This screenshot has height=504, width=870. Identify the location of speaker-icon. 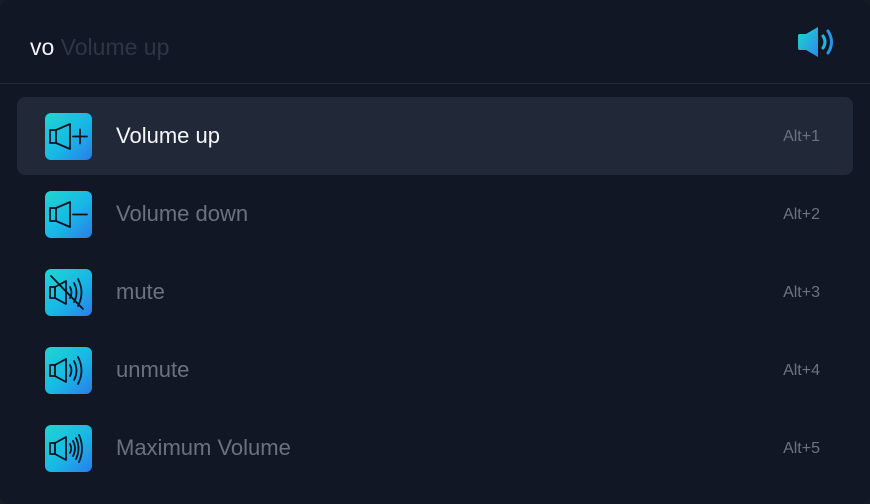
(818, 42).